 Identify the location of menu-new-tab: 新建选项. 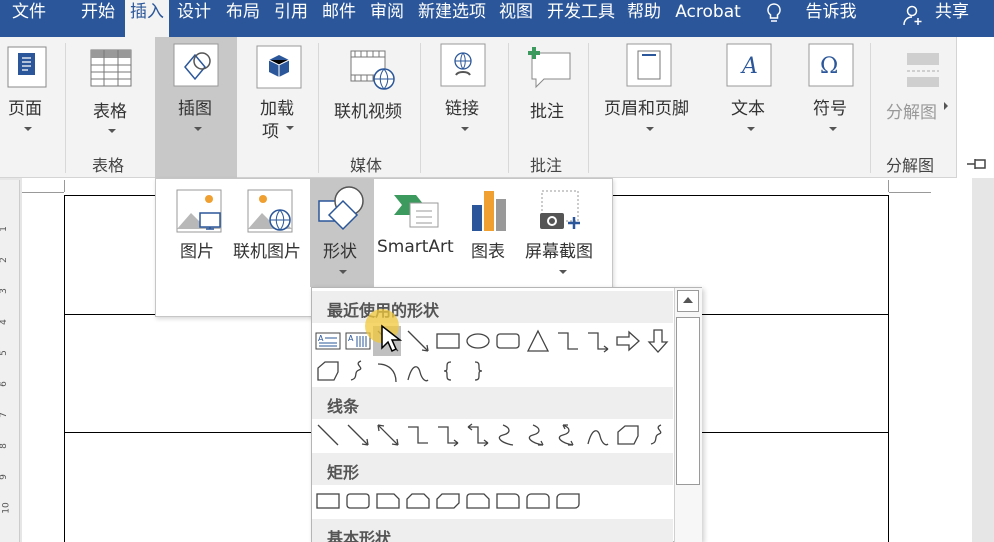
(452, 13).